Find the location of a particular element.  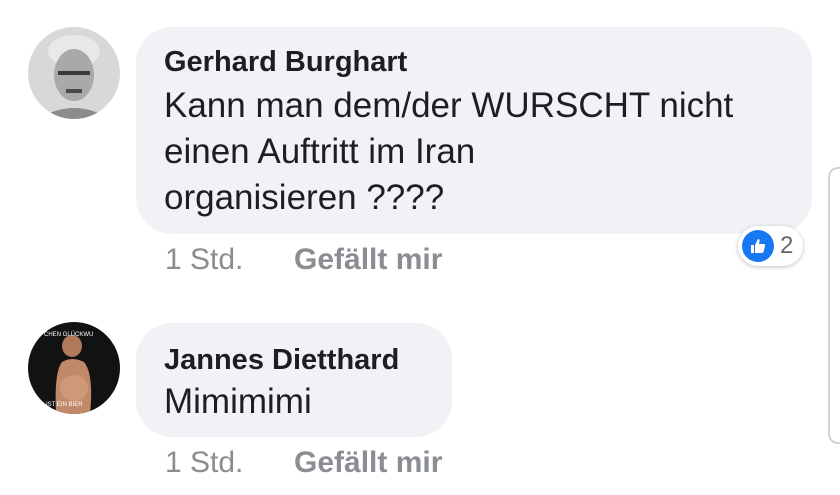

comment-bubble: Jannes Dietthard Mimimimi is located at coordinates (294, 380).